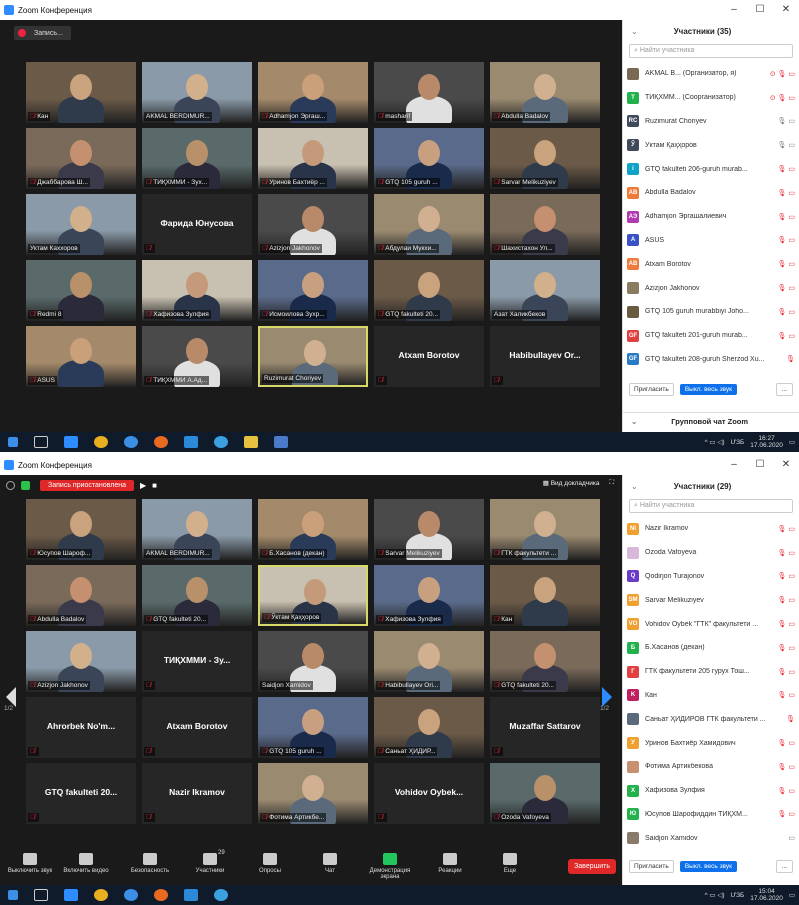 This screenshot has width=799, height=905. Describe the element at coordinates (81, 92) in the screenshot. I see `video-tile: 🎙̸ Кан` at that location.